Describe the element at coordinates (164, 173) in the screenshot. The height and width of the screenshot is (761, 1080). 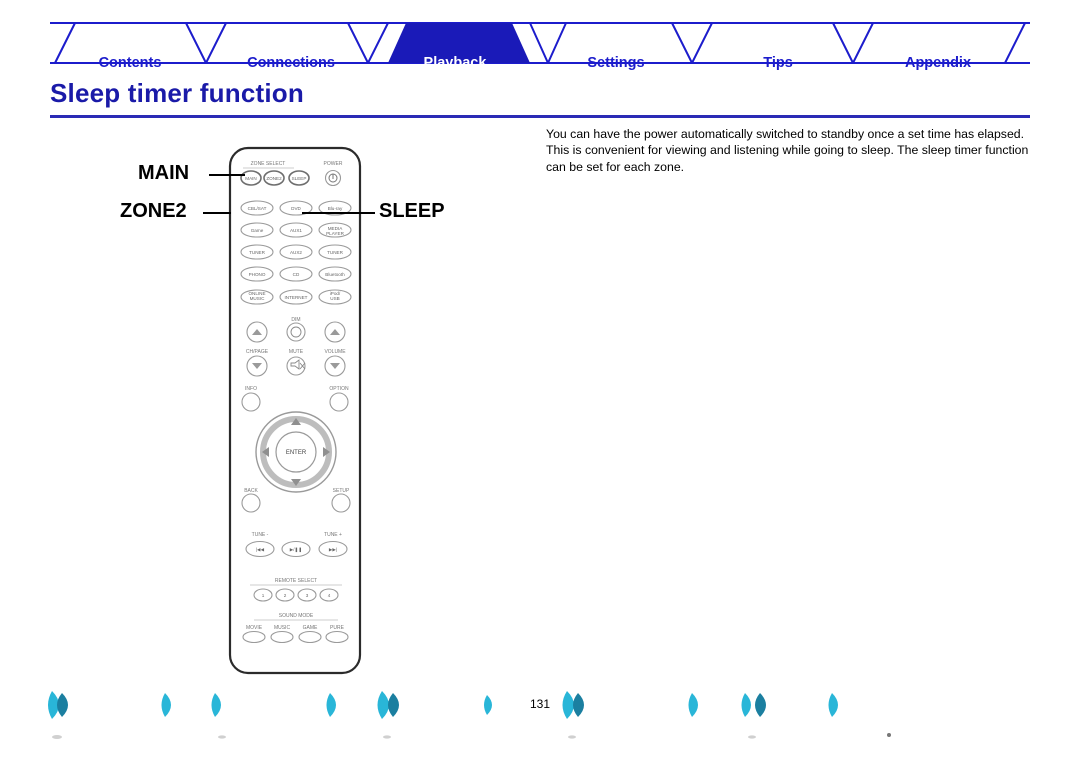
I see `callout-main: MAIN` at that location.